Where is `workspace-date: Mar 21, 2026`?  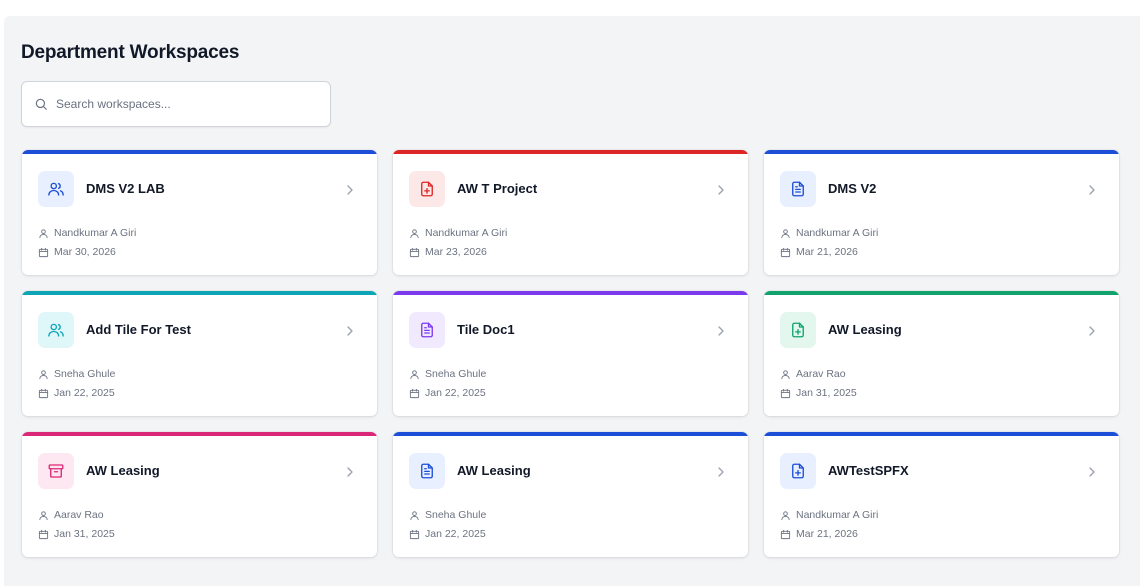 workspace-date: Mar 21, 2026 is located at coordinates (819, 534).